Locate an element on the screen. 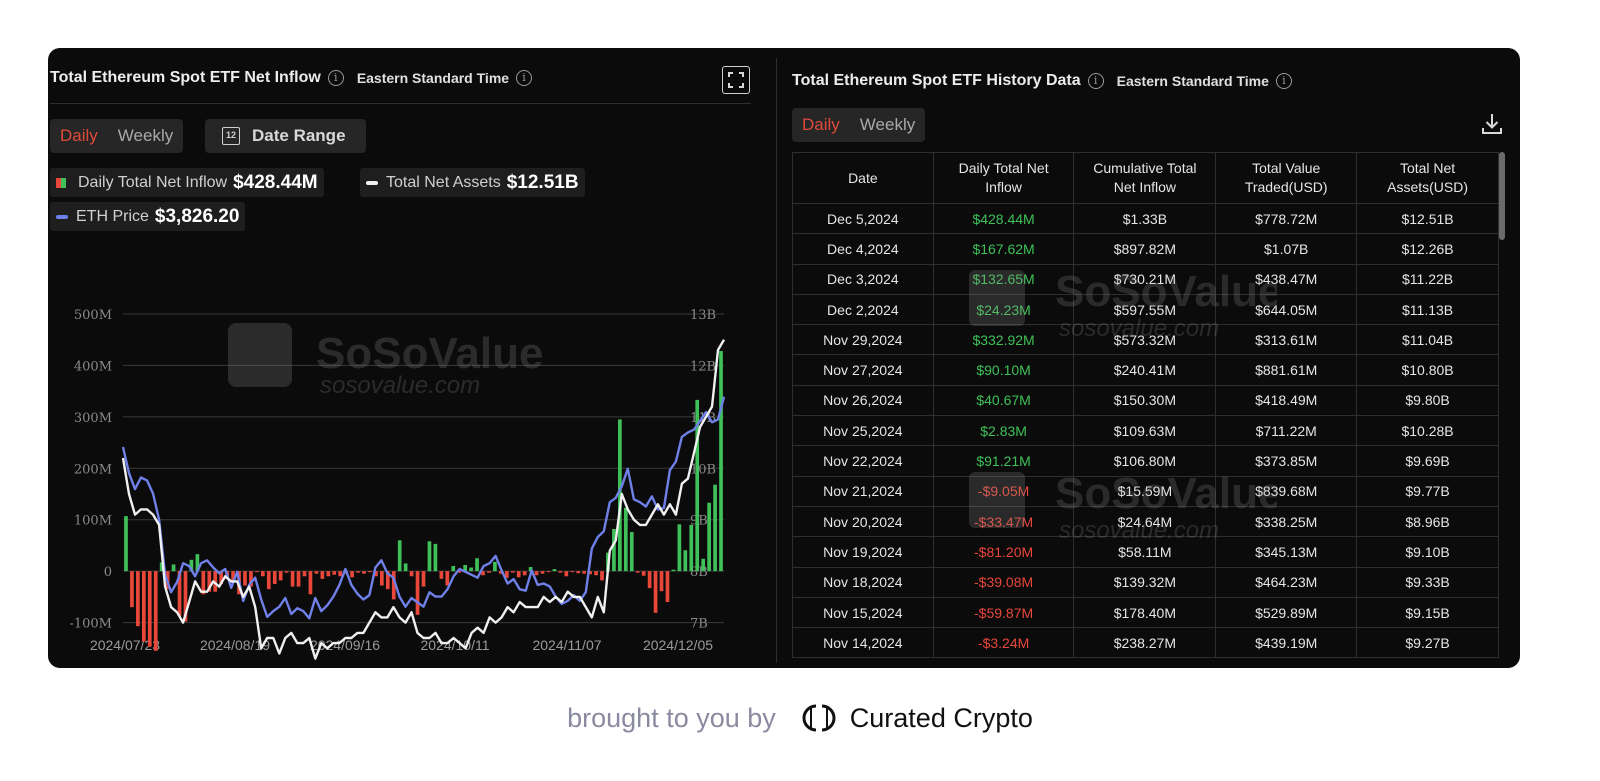 This screenshot has width=1600, height=781. date-range-button: 12 Date Range is located at coordinates (285, 136).